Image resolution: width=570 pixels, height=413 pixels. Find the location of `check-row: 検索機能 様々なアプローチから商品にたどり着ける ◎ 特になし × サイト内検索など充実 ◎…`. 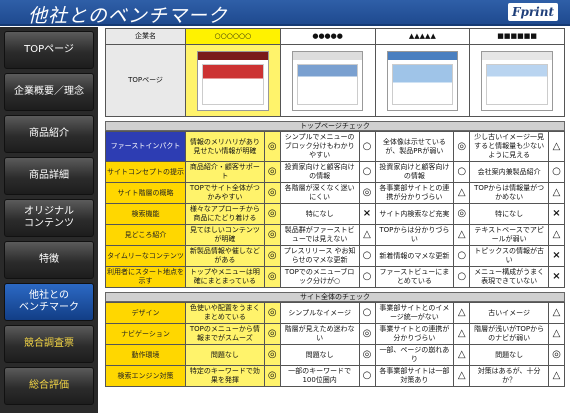

check-row: 検索機能 様々なアプローチから商品にたどり着ける ◎ 特になし × サイト内検索など充実 ◎… is located at coordinates (335, 214).